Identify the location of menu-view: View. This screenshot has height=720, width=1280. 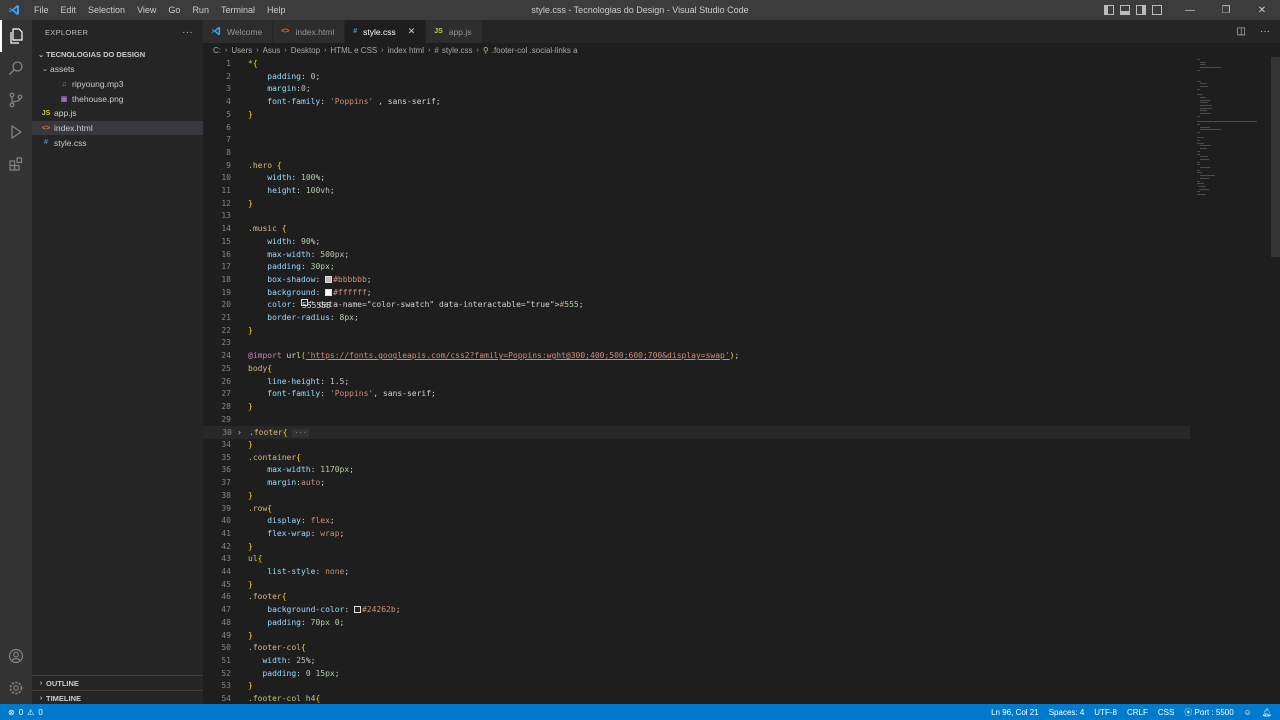
(146, 10).